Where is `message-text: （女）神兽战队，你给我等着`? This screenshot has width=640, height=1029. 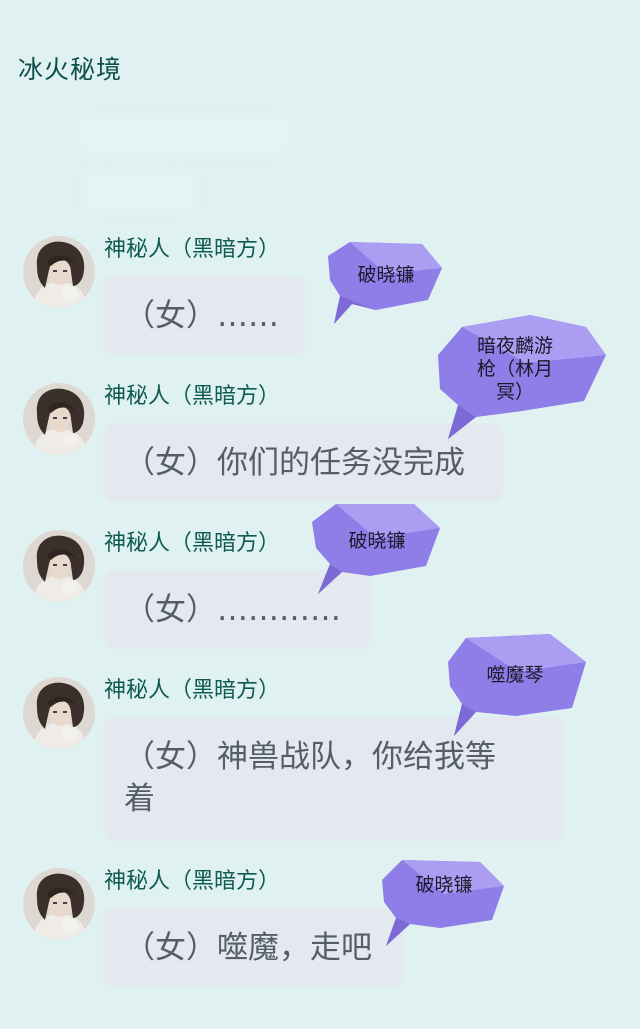
message-text: （女）神兽战队，你给我等着 is located at coordinates (310, 778).